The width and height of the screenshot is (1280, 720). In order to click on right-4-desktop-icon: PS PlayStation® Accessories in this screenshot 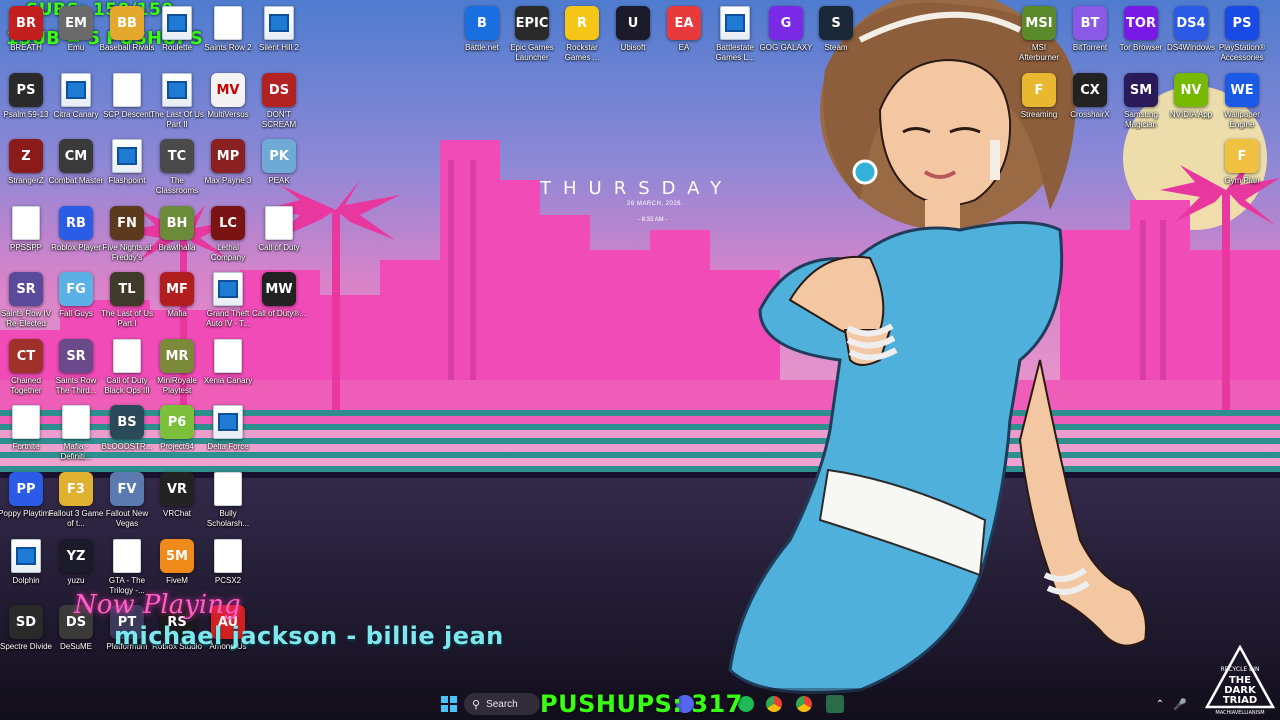, I will do `click(1242, 34)`.